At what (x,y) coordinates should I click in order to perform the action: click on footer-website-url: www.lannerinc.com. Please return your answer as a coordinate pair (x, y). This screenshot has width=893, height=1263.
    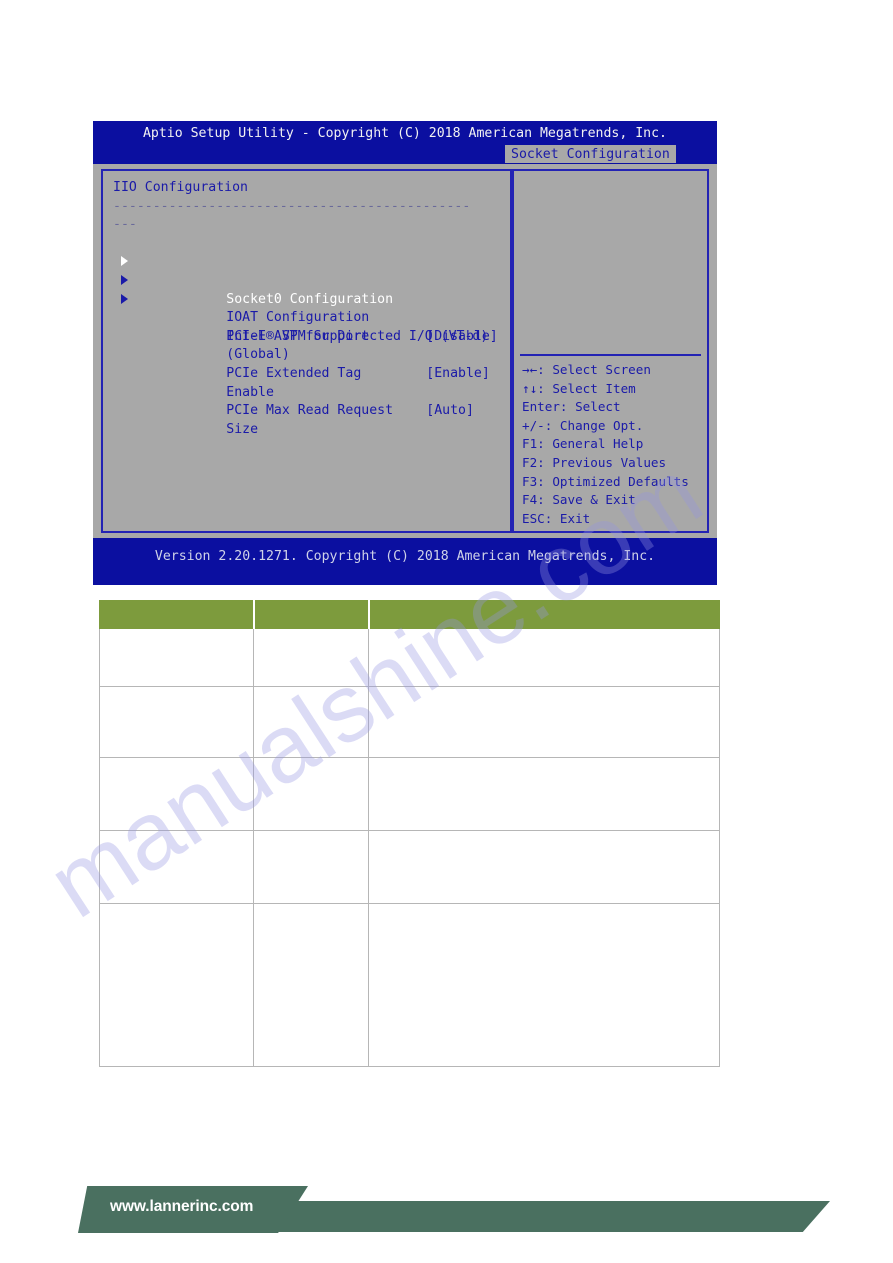
    Looking at the image, I should click on (181, 1207).